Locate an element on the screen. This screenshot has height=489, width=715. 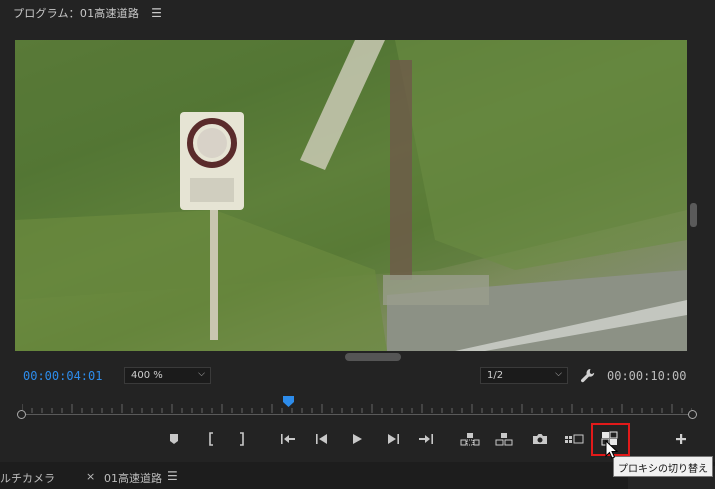
in-point-handle is located at coordinates (21, 414).